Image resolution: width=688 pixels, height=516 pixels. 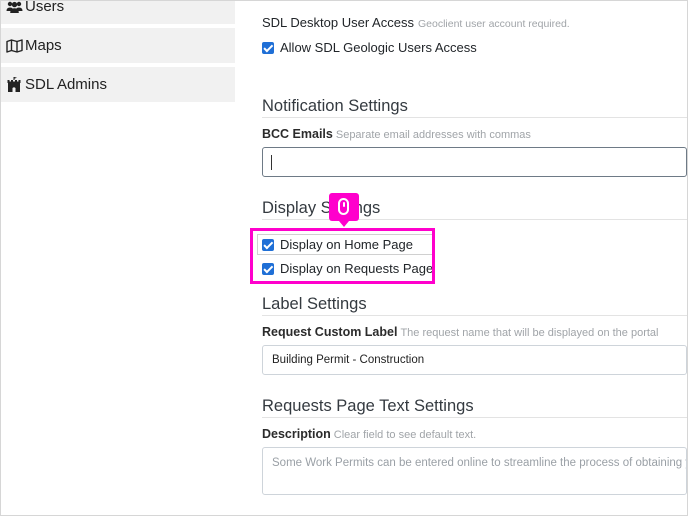 What do you see at coordinates (14, 85) in the screenshot?
I see `castle-icon` at bounding box center [14, 85].